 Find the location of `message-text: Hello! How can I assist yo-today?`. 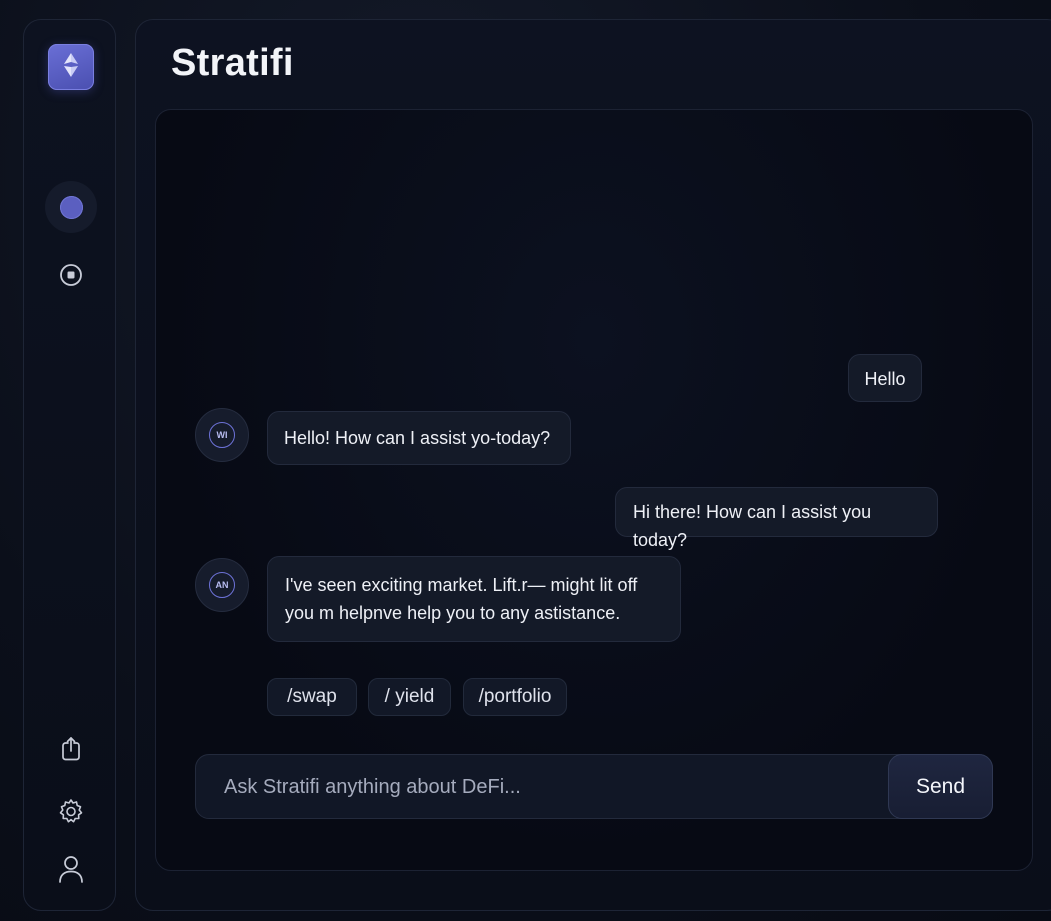

message-text: Hello! How can I assist yo-today? is located at coordinates (417, 438).